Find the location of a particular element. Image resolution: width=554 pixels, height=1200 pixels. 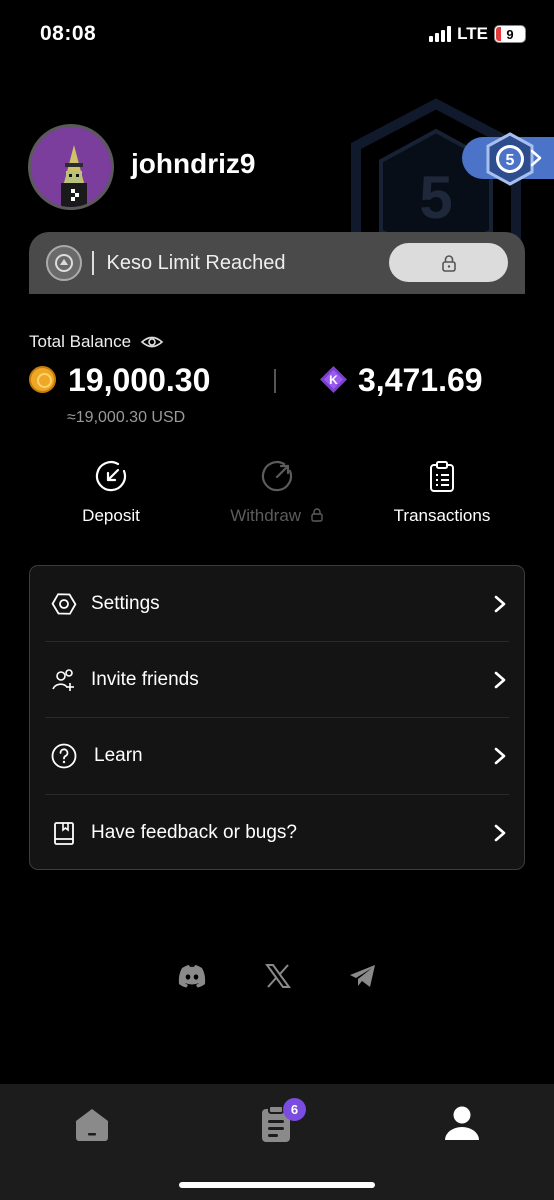

level-number: 5 is located at coordinates (510, 160).